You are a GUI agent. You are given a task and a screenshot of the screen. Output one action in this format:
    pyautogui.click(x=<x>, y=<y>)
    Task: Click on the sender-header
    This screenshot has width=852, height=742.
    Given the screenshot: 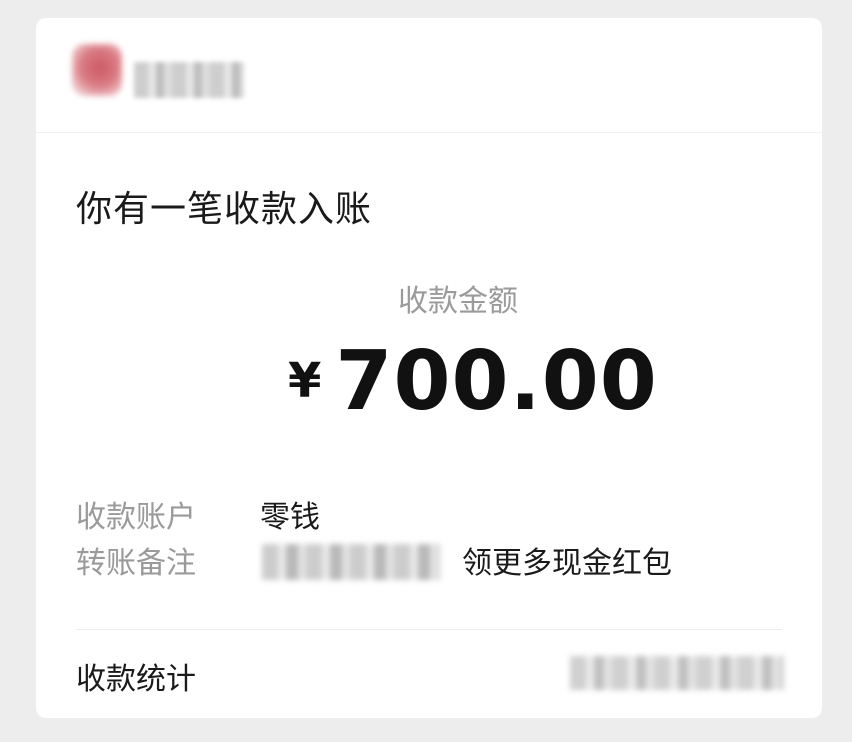 What is the action you would take?
    pyautogui.click(x=429, y=75)
    